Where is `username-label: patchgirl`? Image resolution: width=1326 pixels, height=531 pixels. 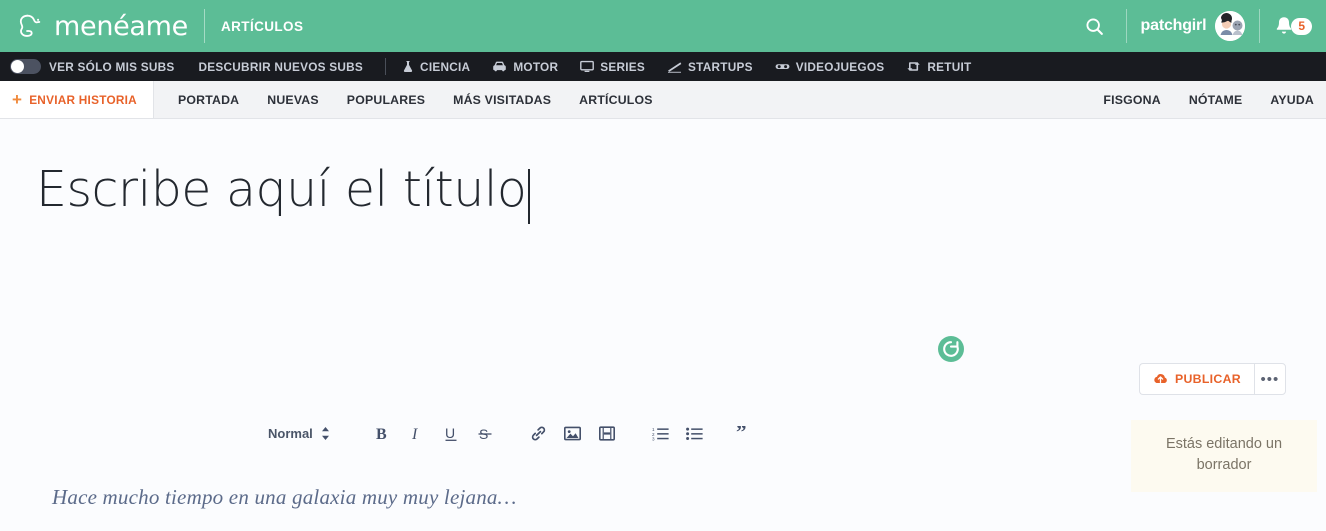
username-label: patchgirl is located at coordinates (1173, 25).